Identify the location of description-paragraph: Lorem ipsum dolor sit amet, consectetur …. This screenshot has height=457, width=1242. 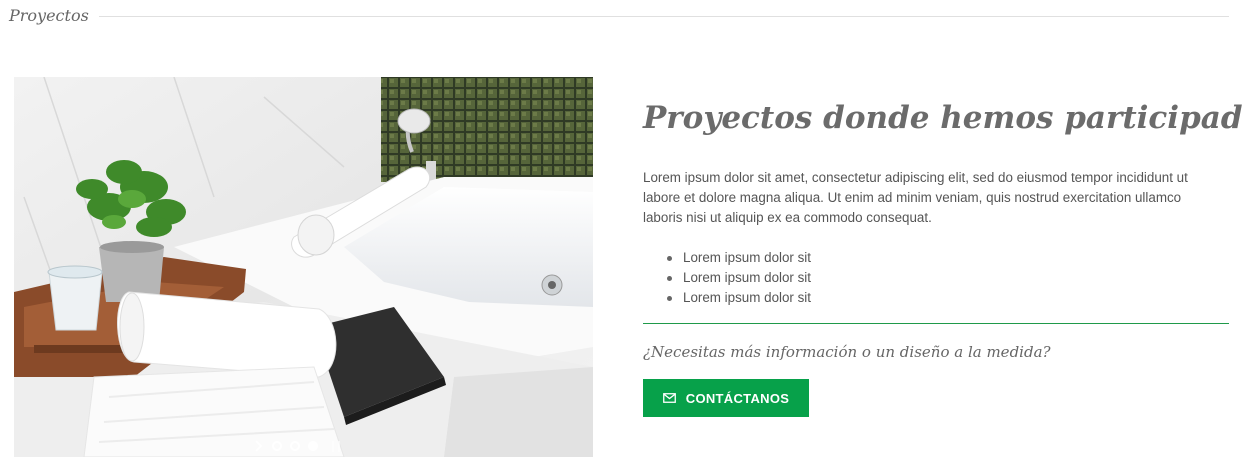
(915, 198).